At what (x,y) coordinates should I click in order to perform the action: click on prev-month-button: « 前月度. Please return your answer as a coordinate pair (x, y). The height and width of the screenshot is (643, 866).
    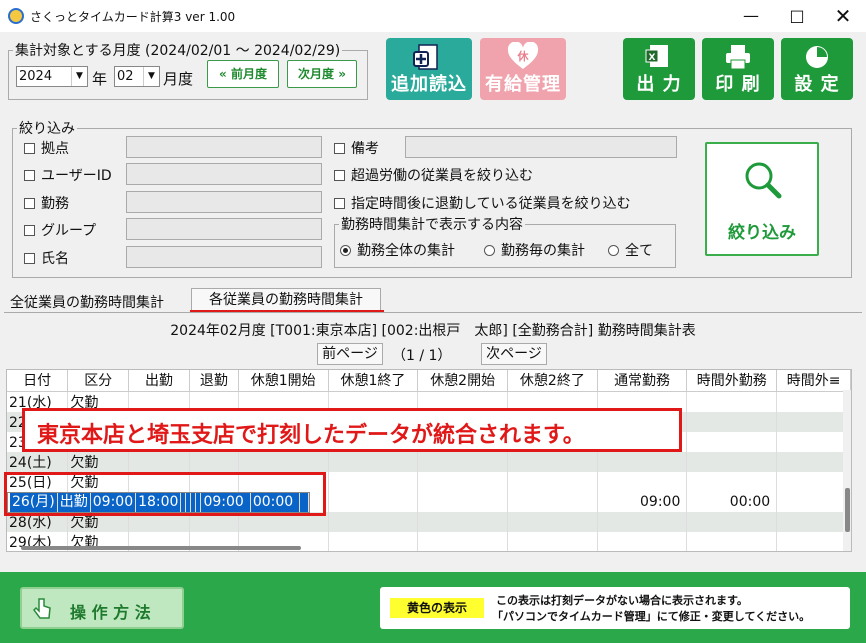
    Looking at the image, I should click on (243, 74).